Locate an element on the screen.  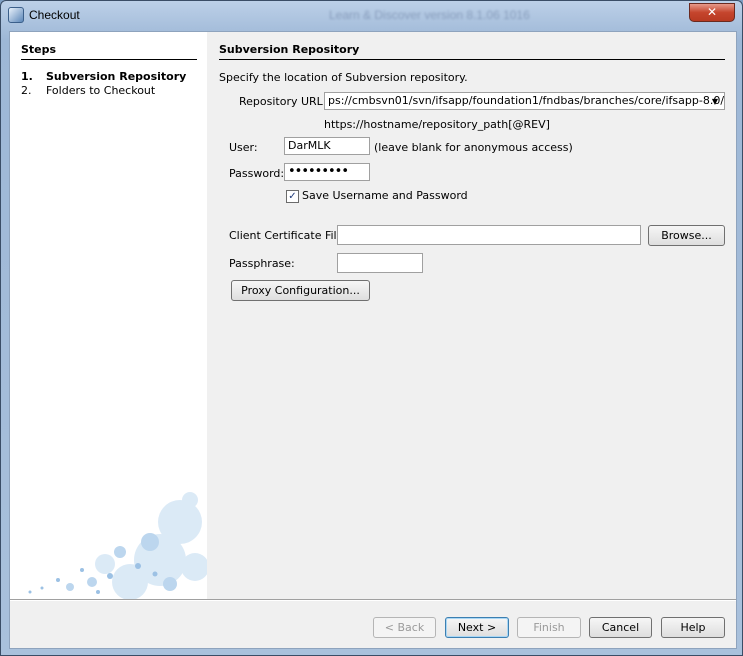
client-certificate-label: Client Certificate File: is located at coordinates (288, 235).